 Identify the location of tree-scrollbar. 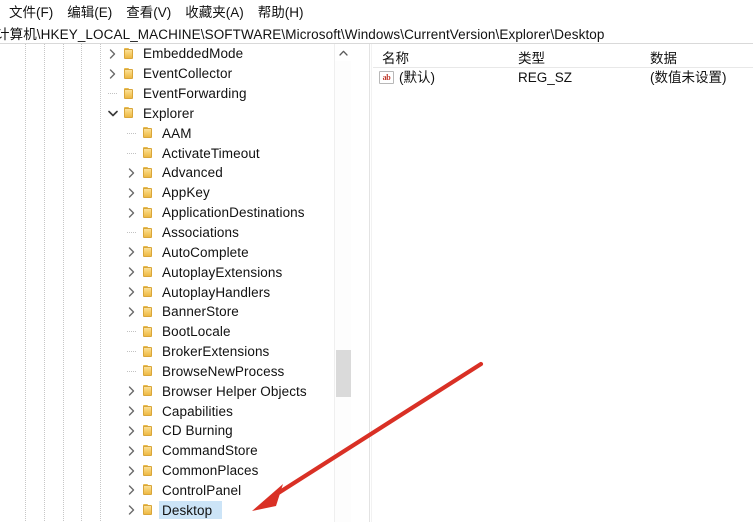
(342, 283).